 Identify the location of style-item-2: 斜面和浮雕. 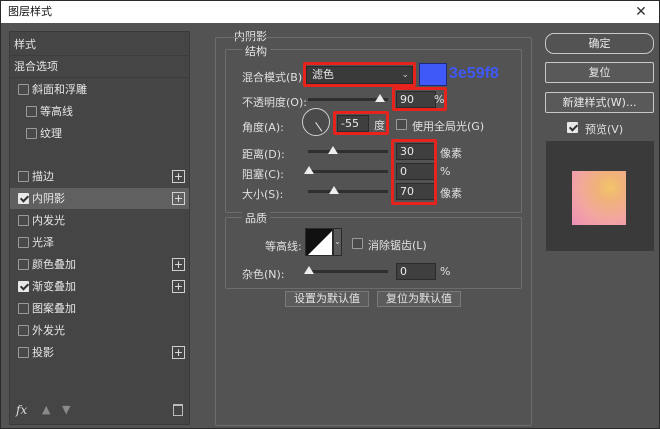
(99, 89).